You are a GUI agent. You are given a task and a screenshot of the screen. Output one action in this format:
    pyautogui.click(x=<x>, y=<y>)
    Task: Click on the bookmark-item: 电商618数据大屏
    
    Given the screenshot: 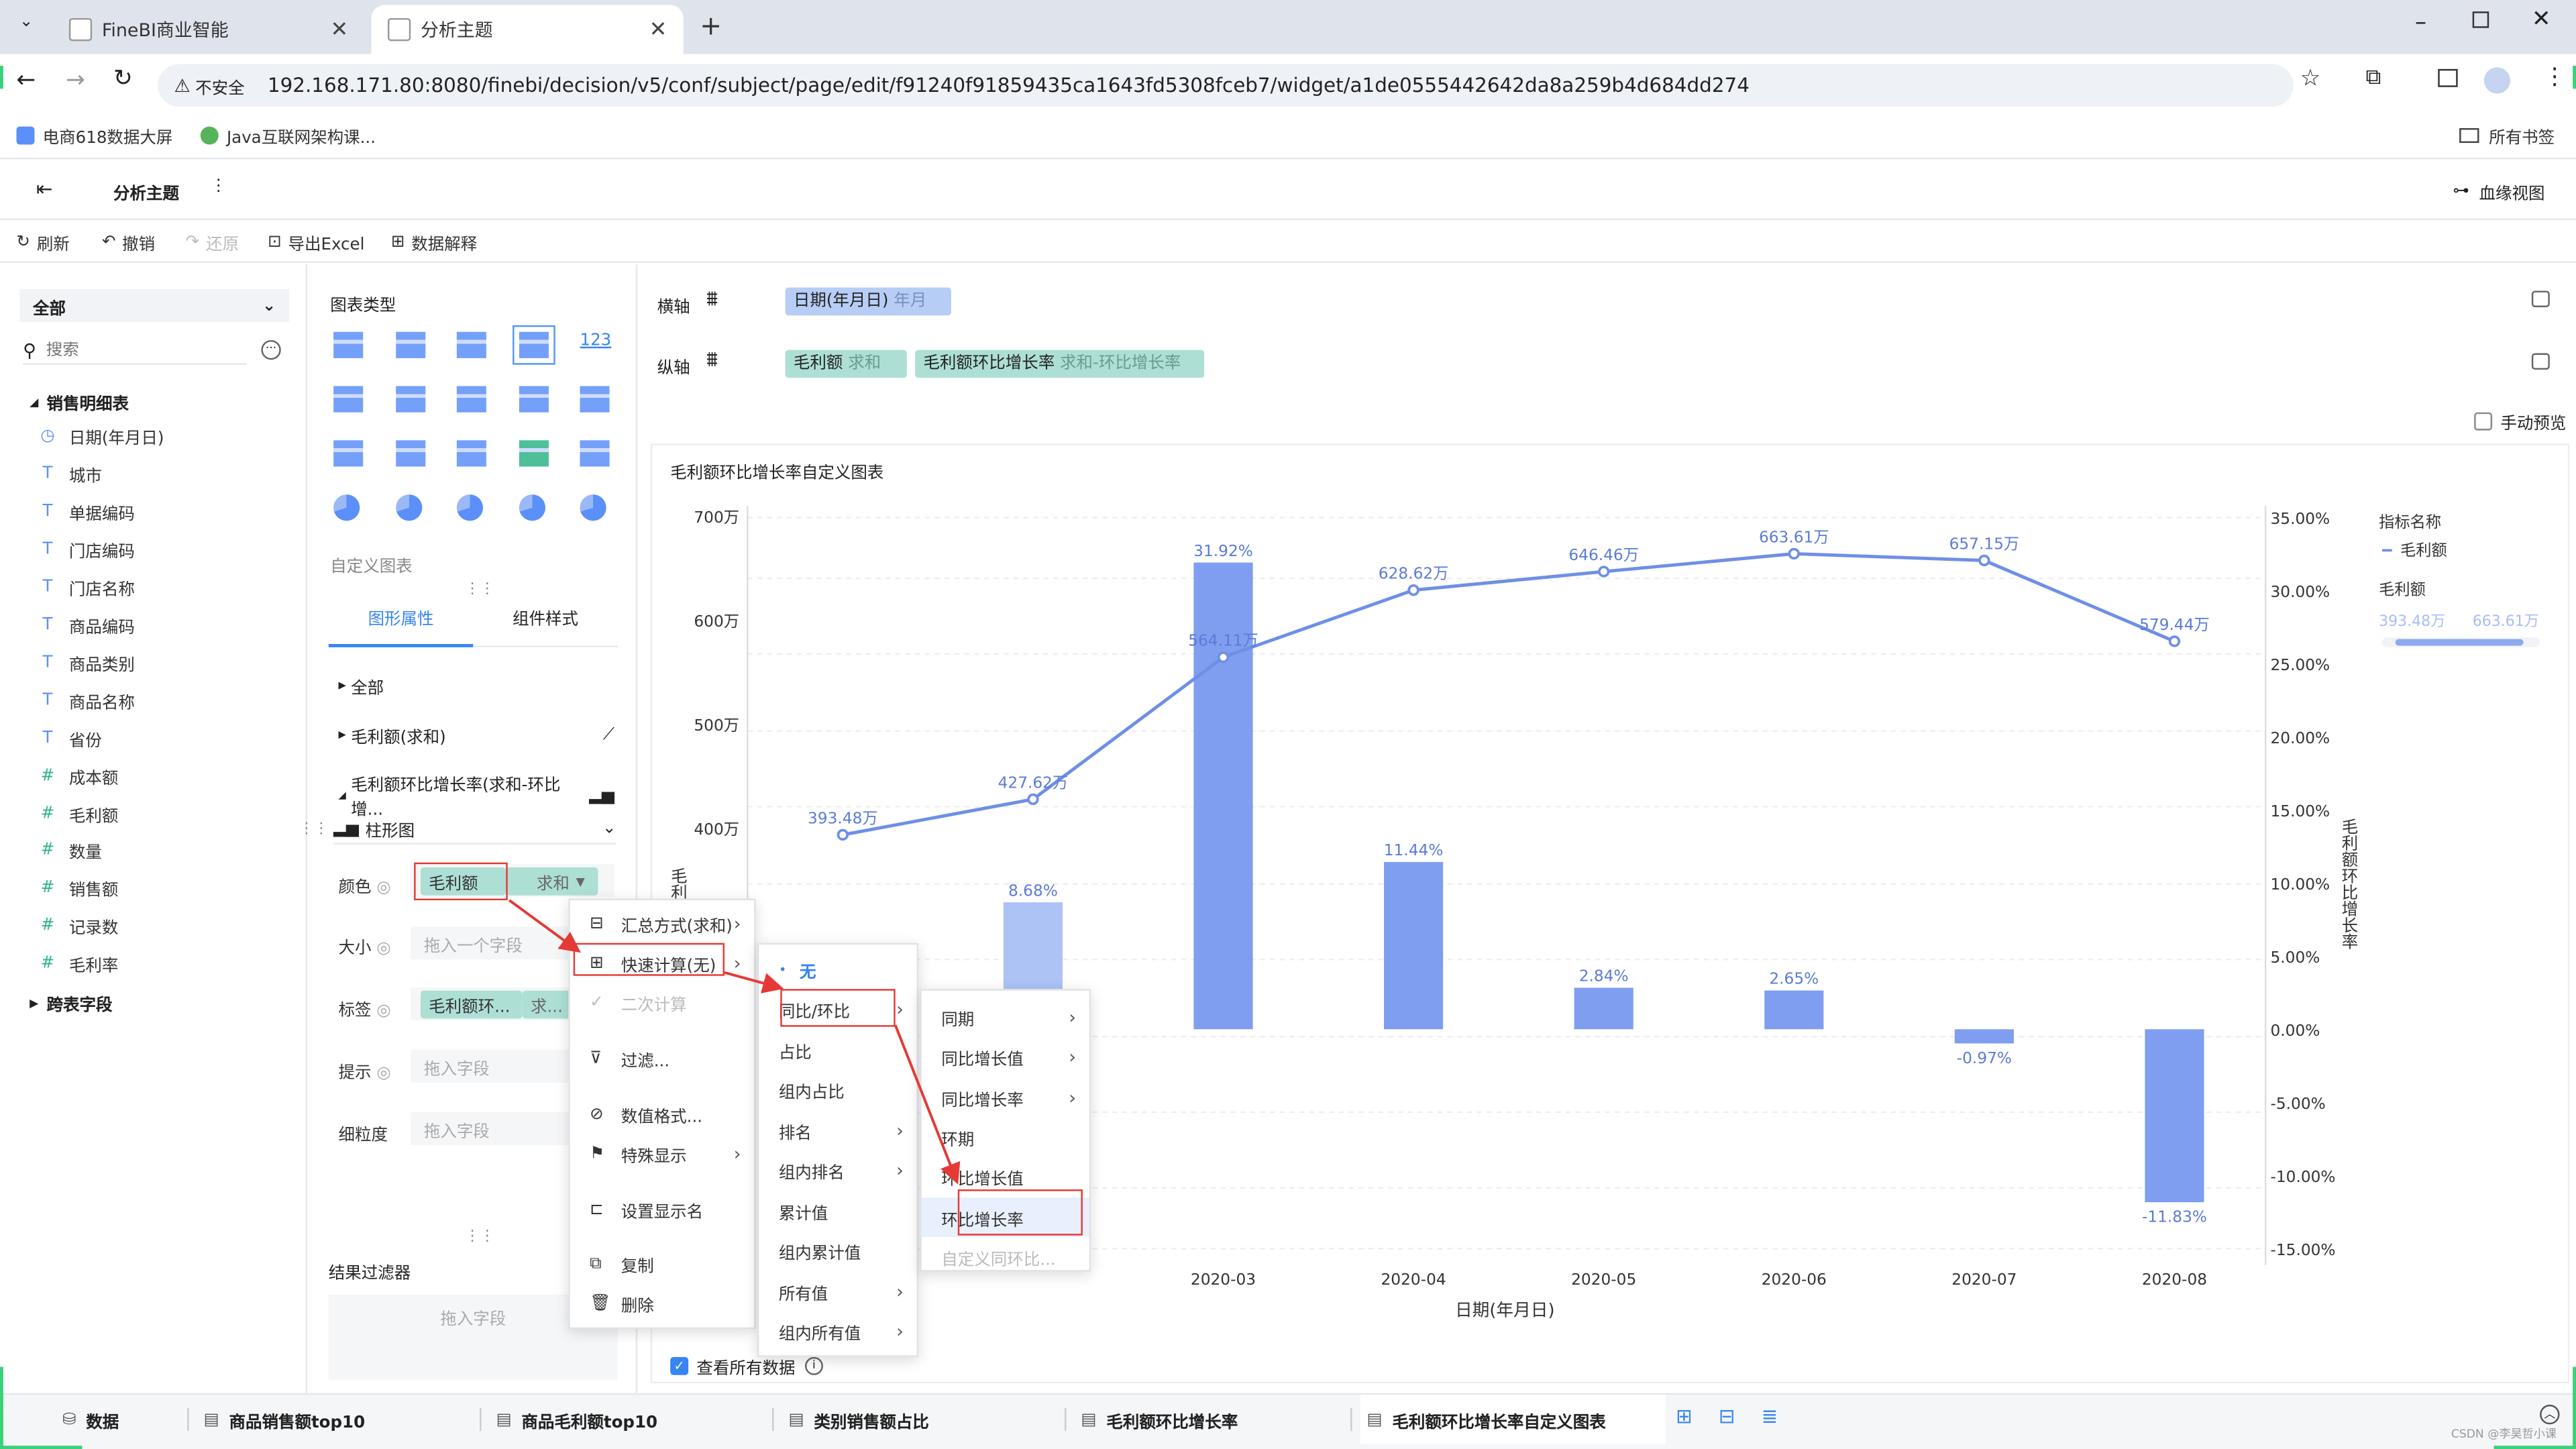 What is the action you would take?
    pyautogui.click(x=94, y=135)
    